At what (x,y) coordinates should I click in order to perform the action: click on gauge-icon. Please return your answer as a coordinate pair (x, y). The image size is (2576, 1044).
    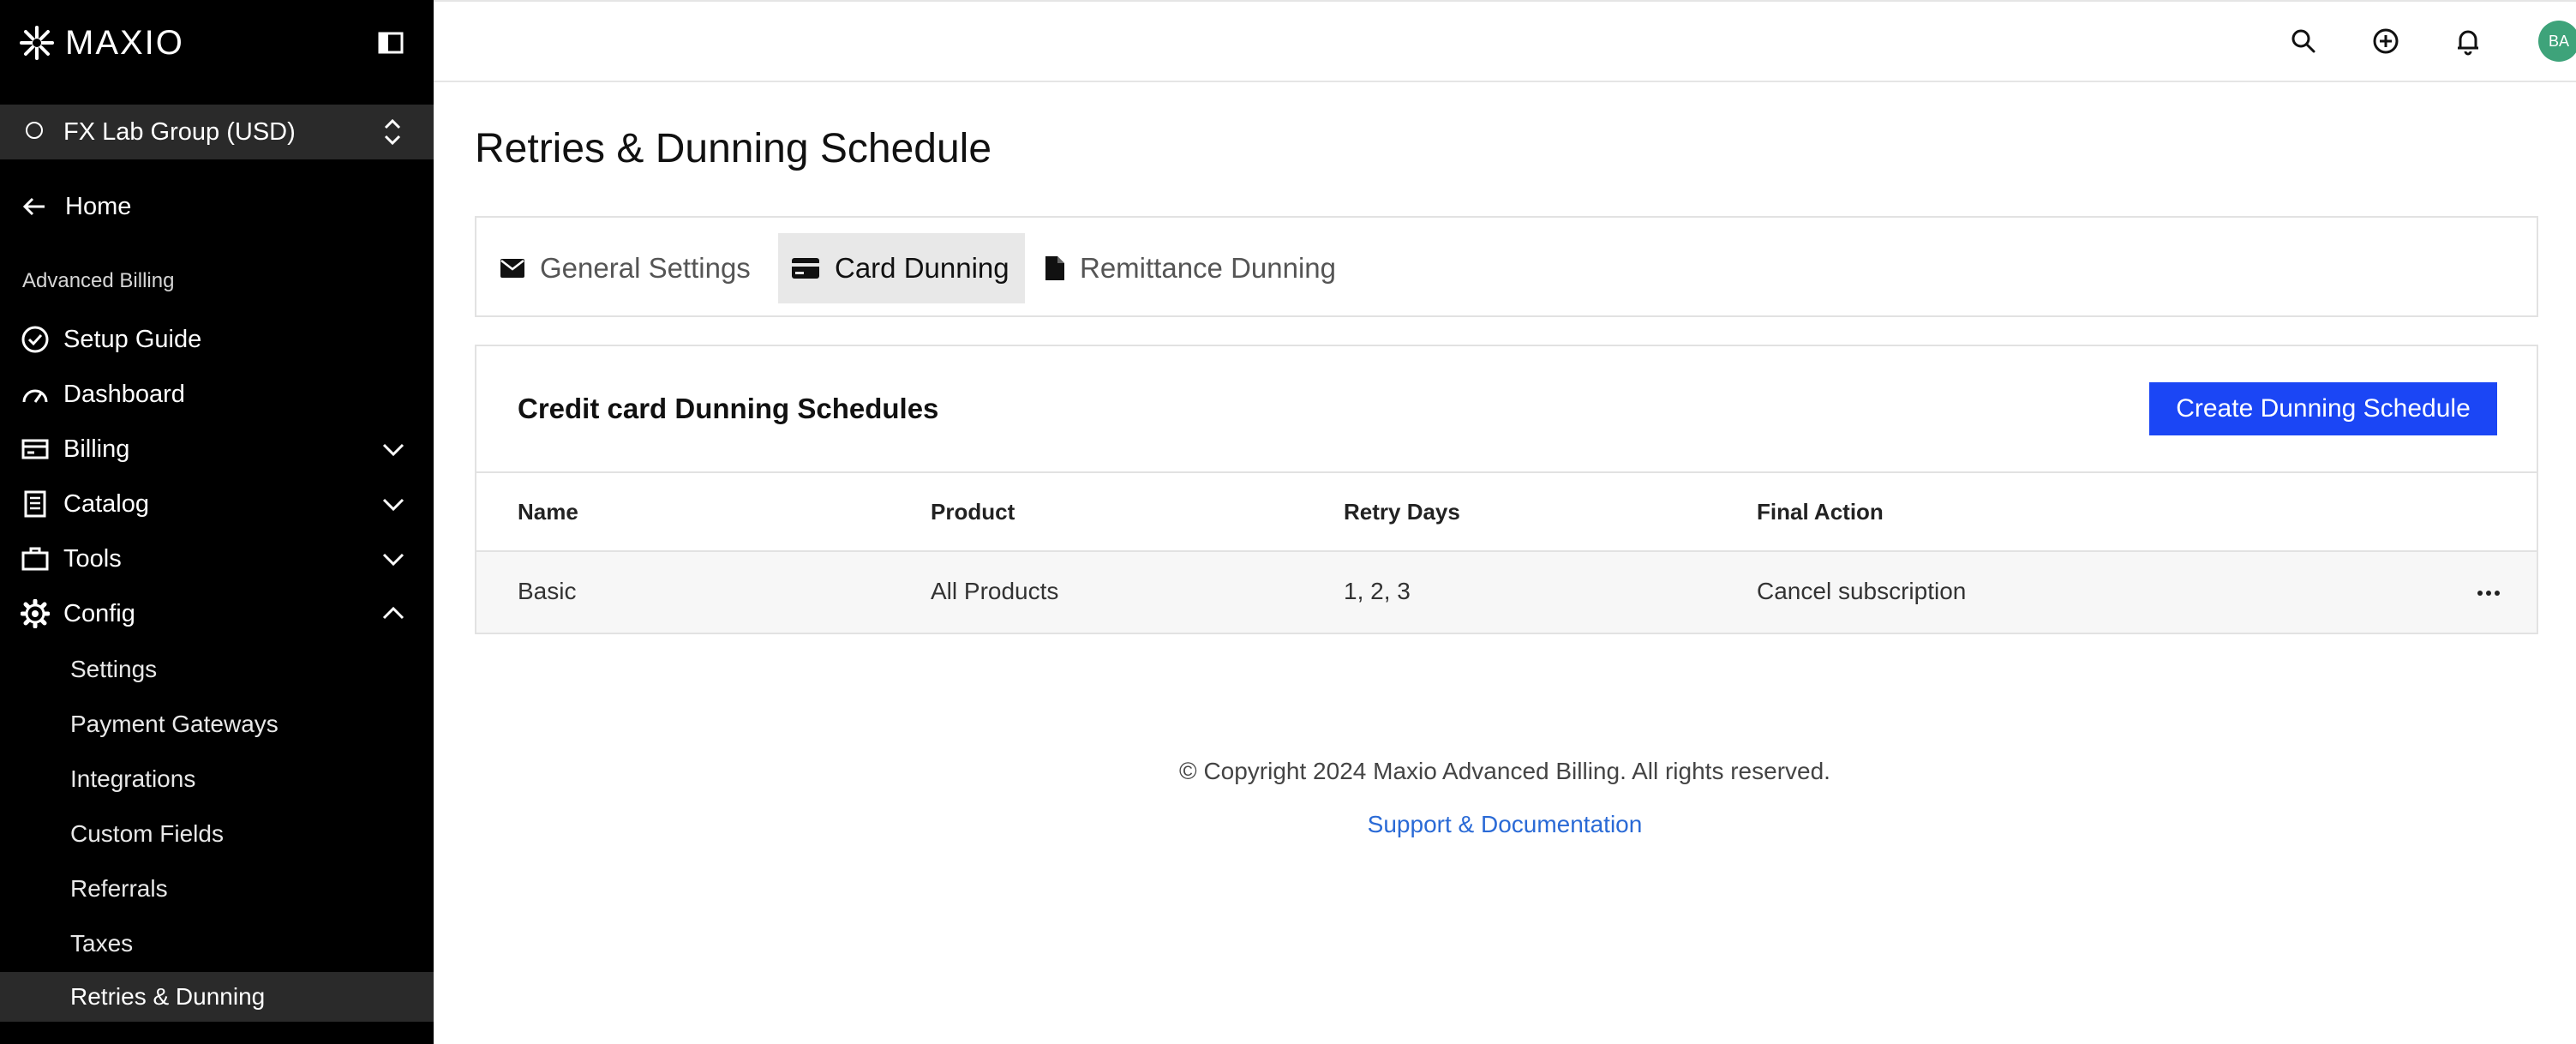
    Looking at the image, I should click on (35, 394).